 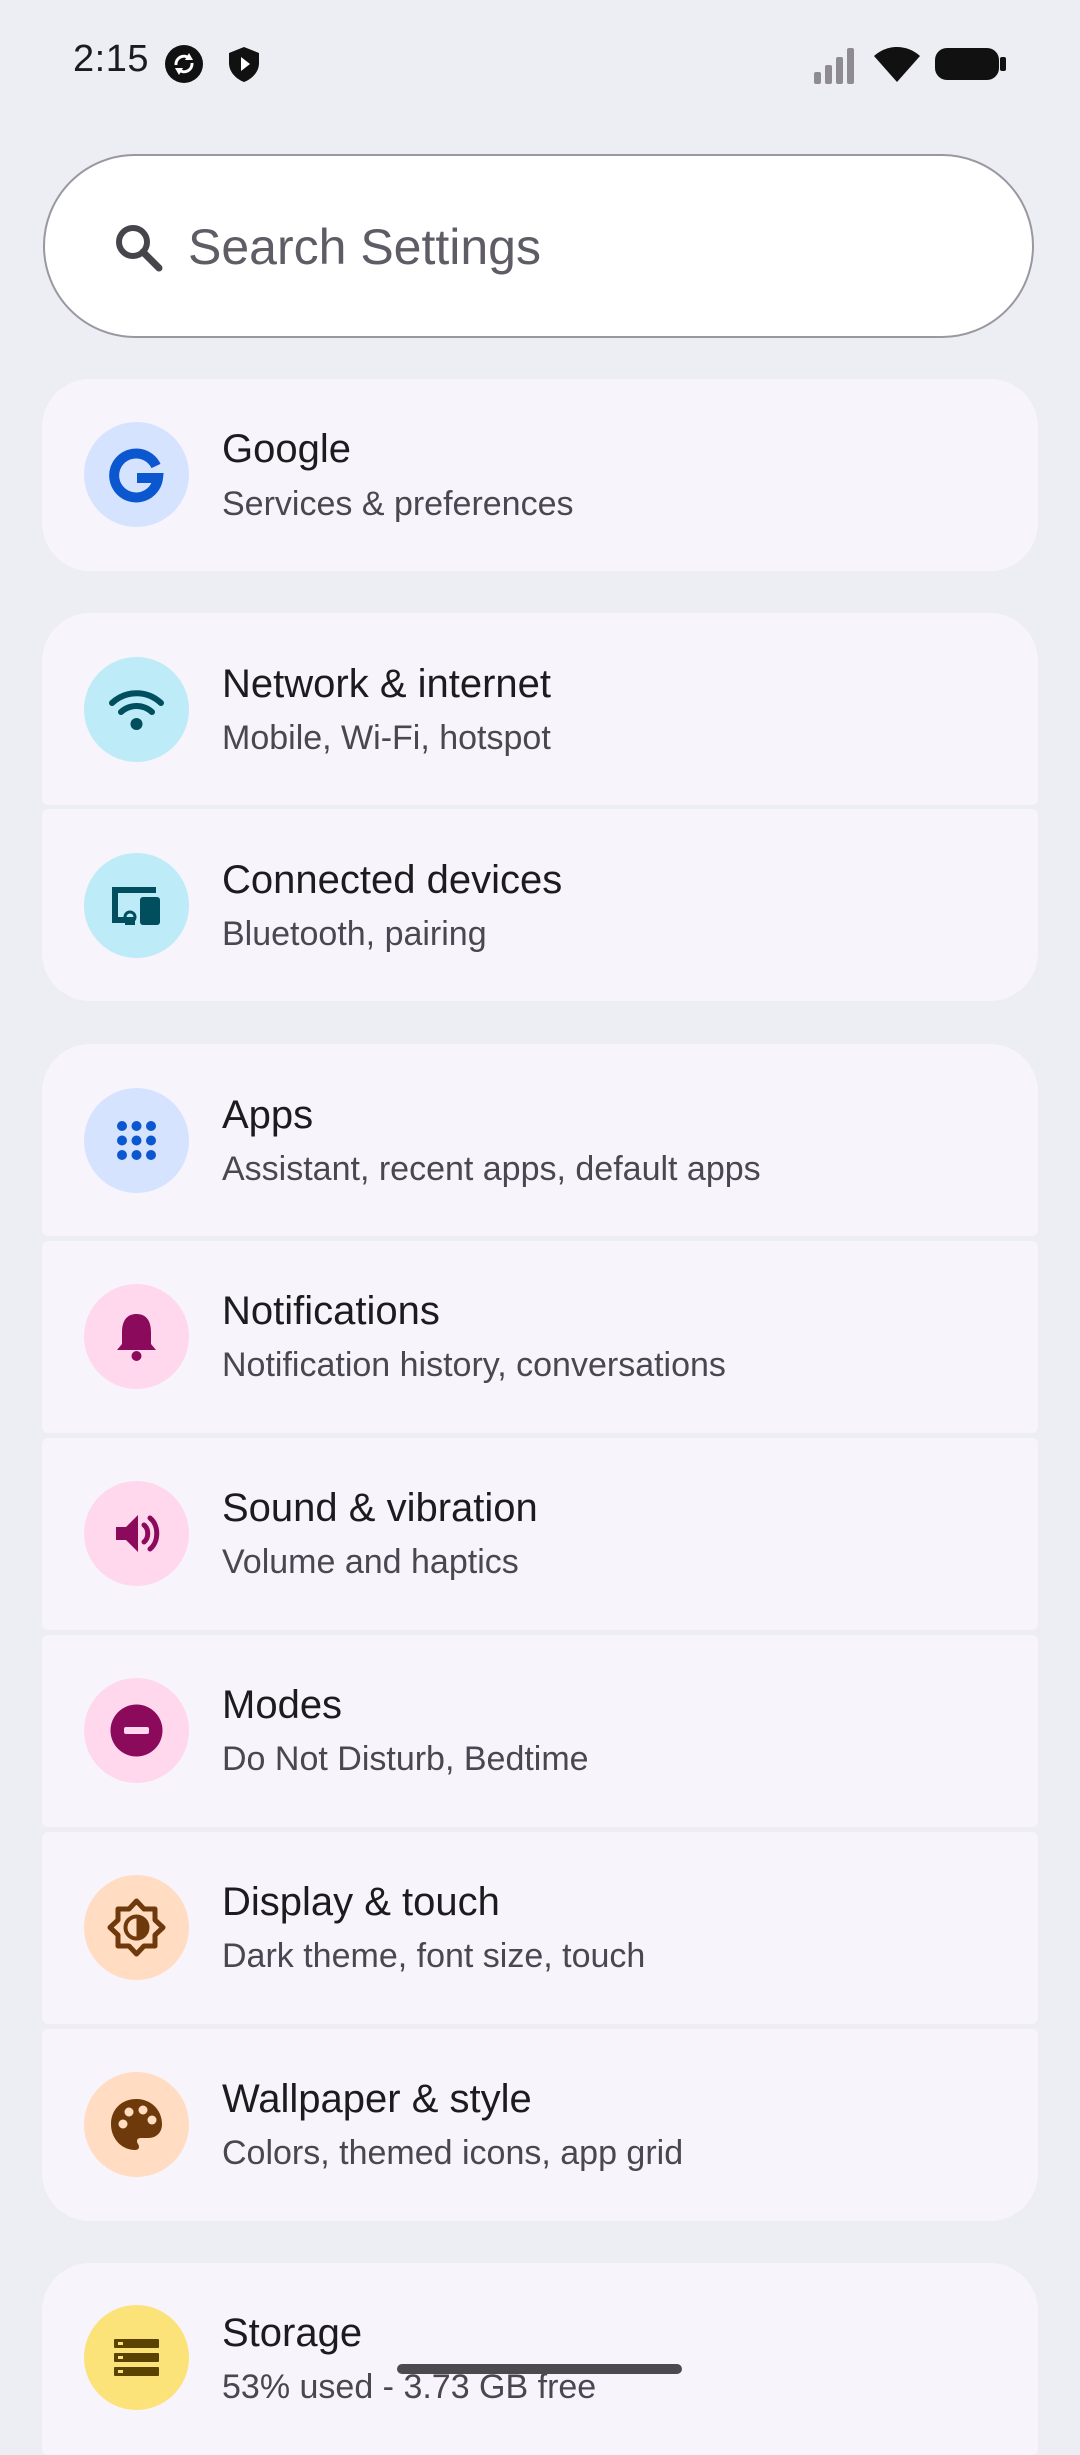 What do you see at coordinates (136, 474) in the screenshot?
I see `google-g-icon` at bounding box center [136, 474].